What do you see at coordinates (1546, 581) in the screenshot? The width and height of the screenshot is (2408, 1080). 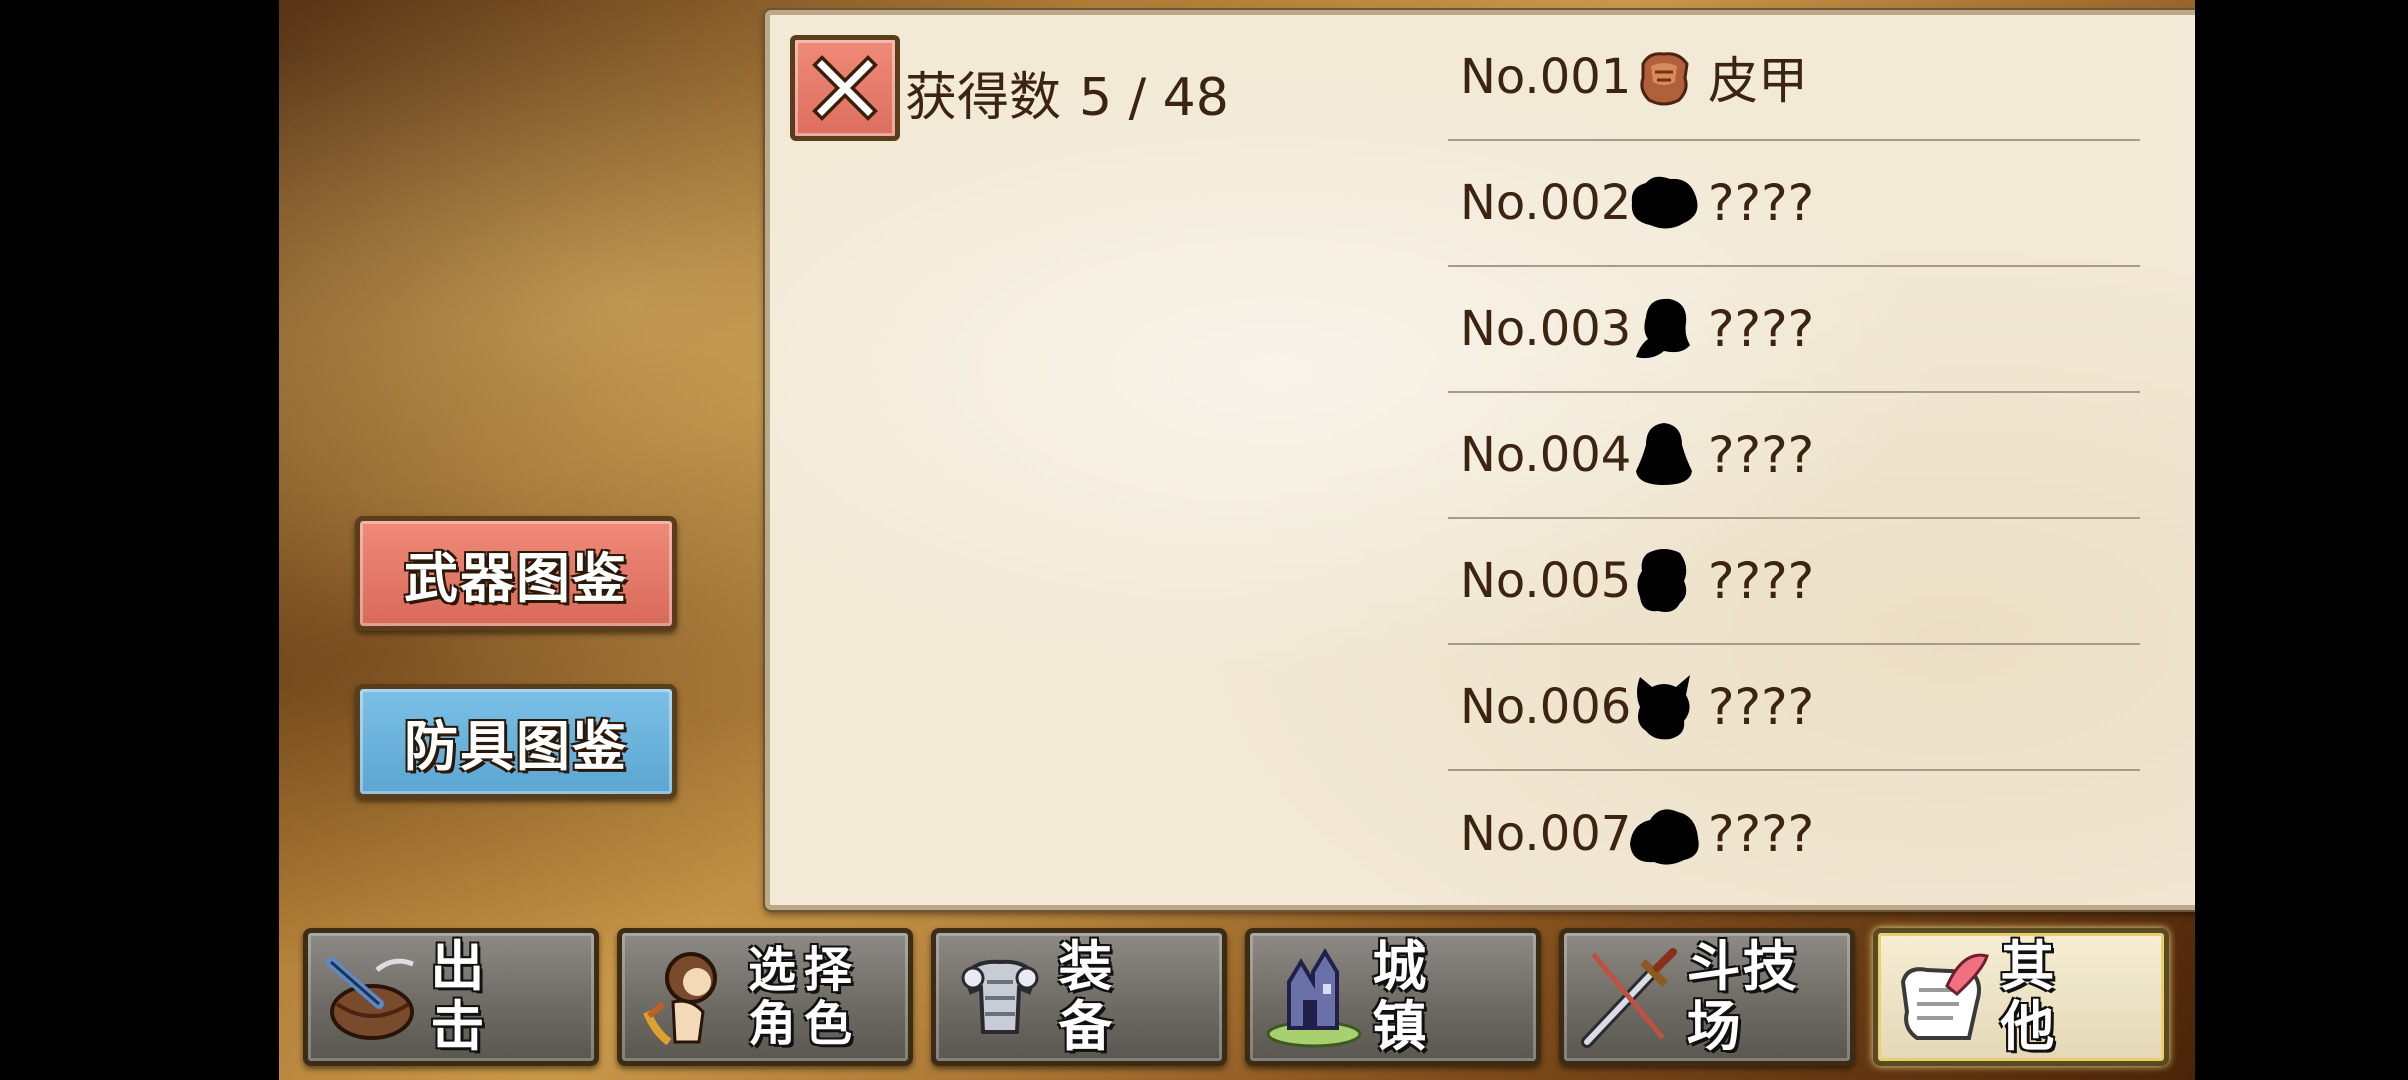 I see `item-number: No.005` at bounding box center [1546, 581].